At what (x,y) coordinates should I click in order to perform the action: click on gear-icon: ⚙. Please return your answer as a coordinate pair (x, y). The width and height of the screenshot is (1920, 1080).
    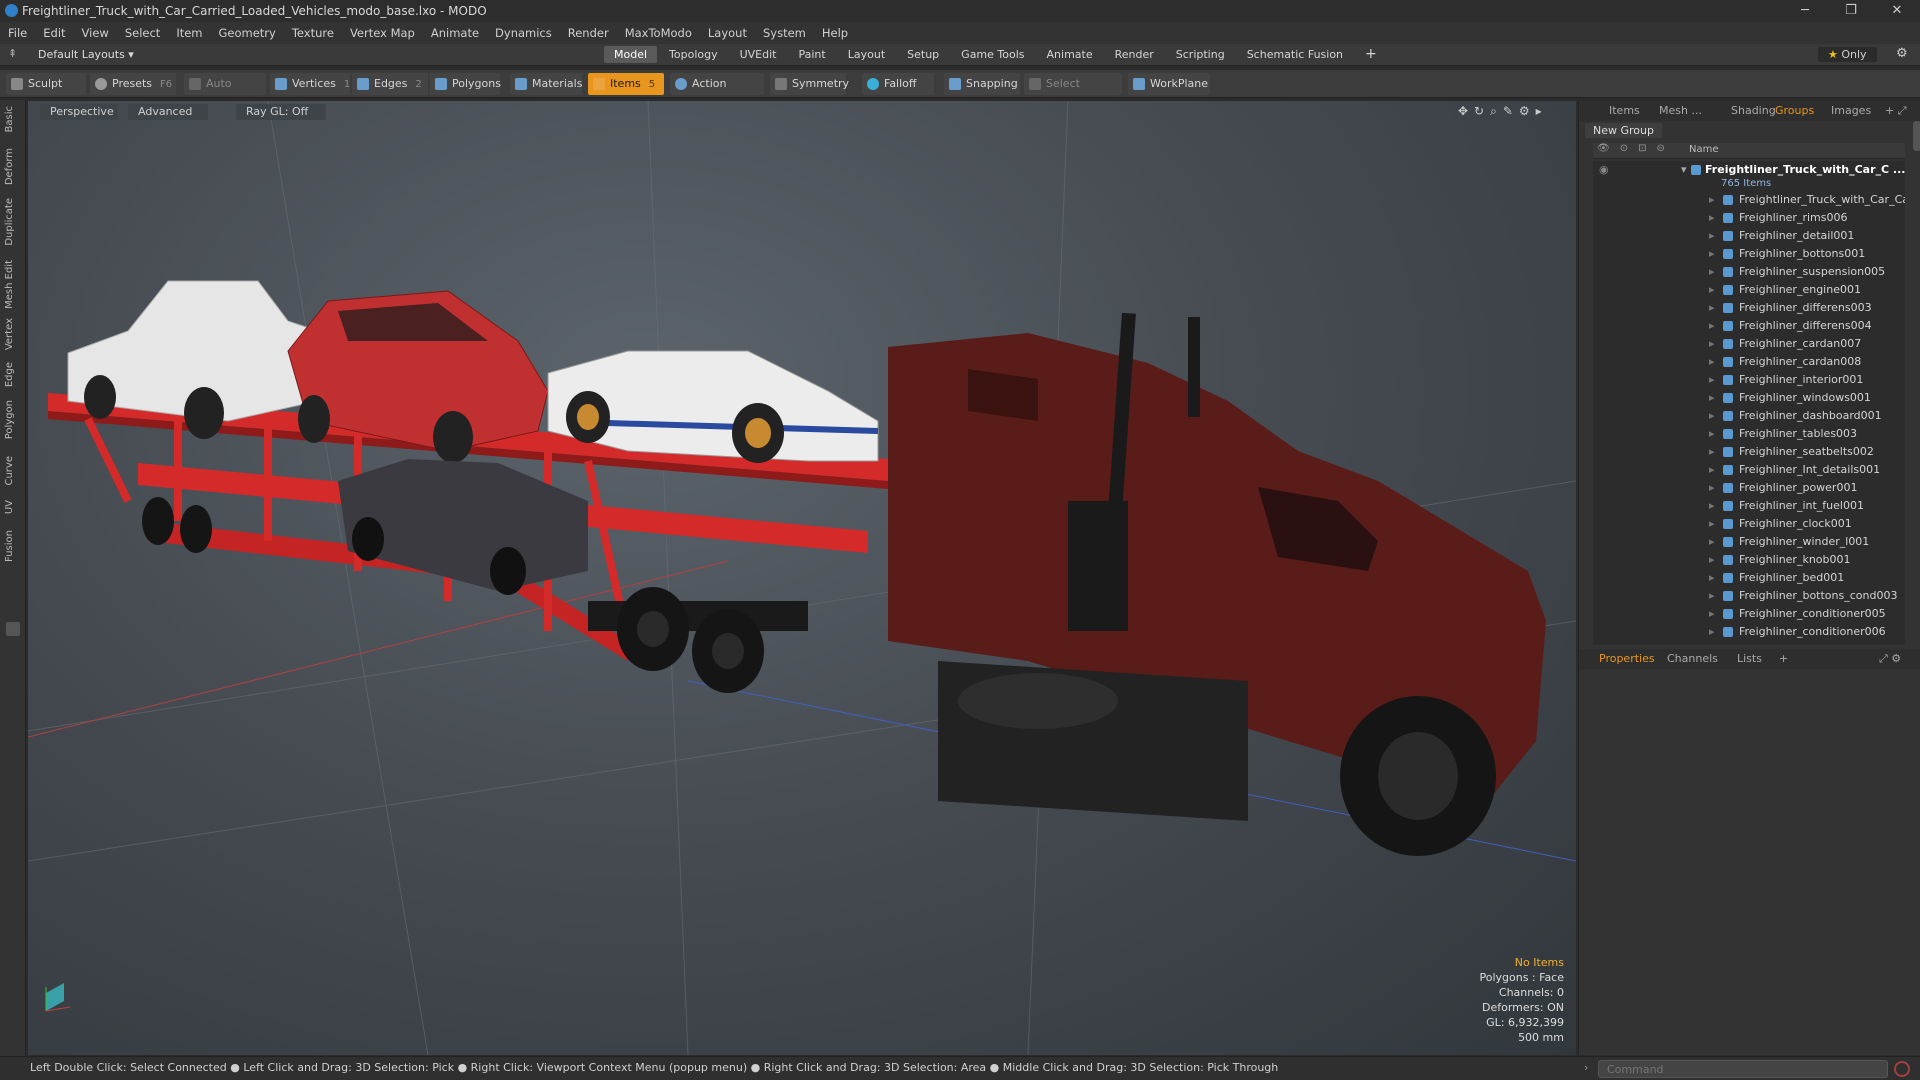
    Looking at the image, I should click on (1902, 53).